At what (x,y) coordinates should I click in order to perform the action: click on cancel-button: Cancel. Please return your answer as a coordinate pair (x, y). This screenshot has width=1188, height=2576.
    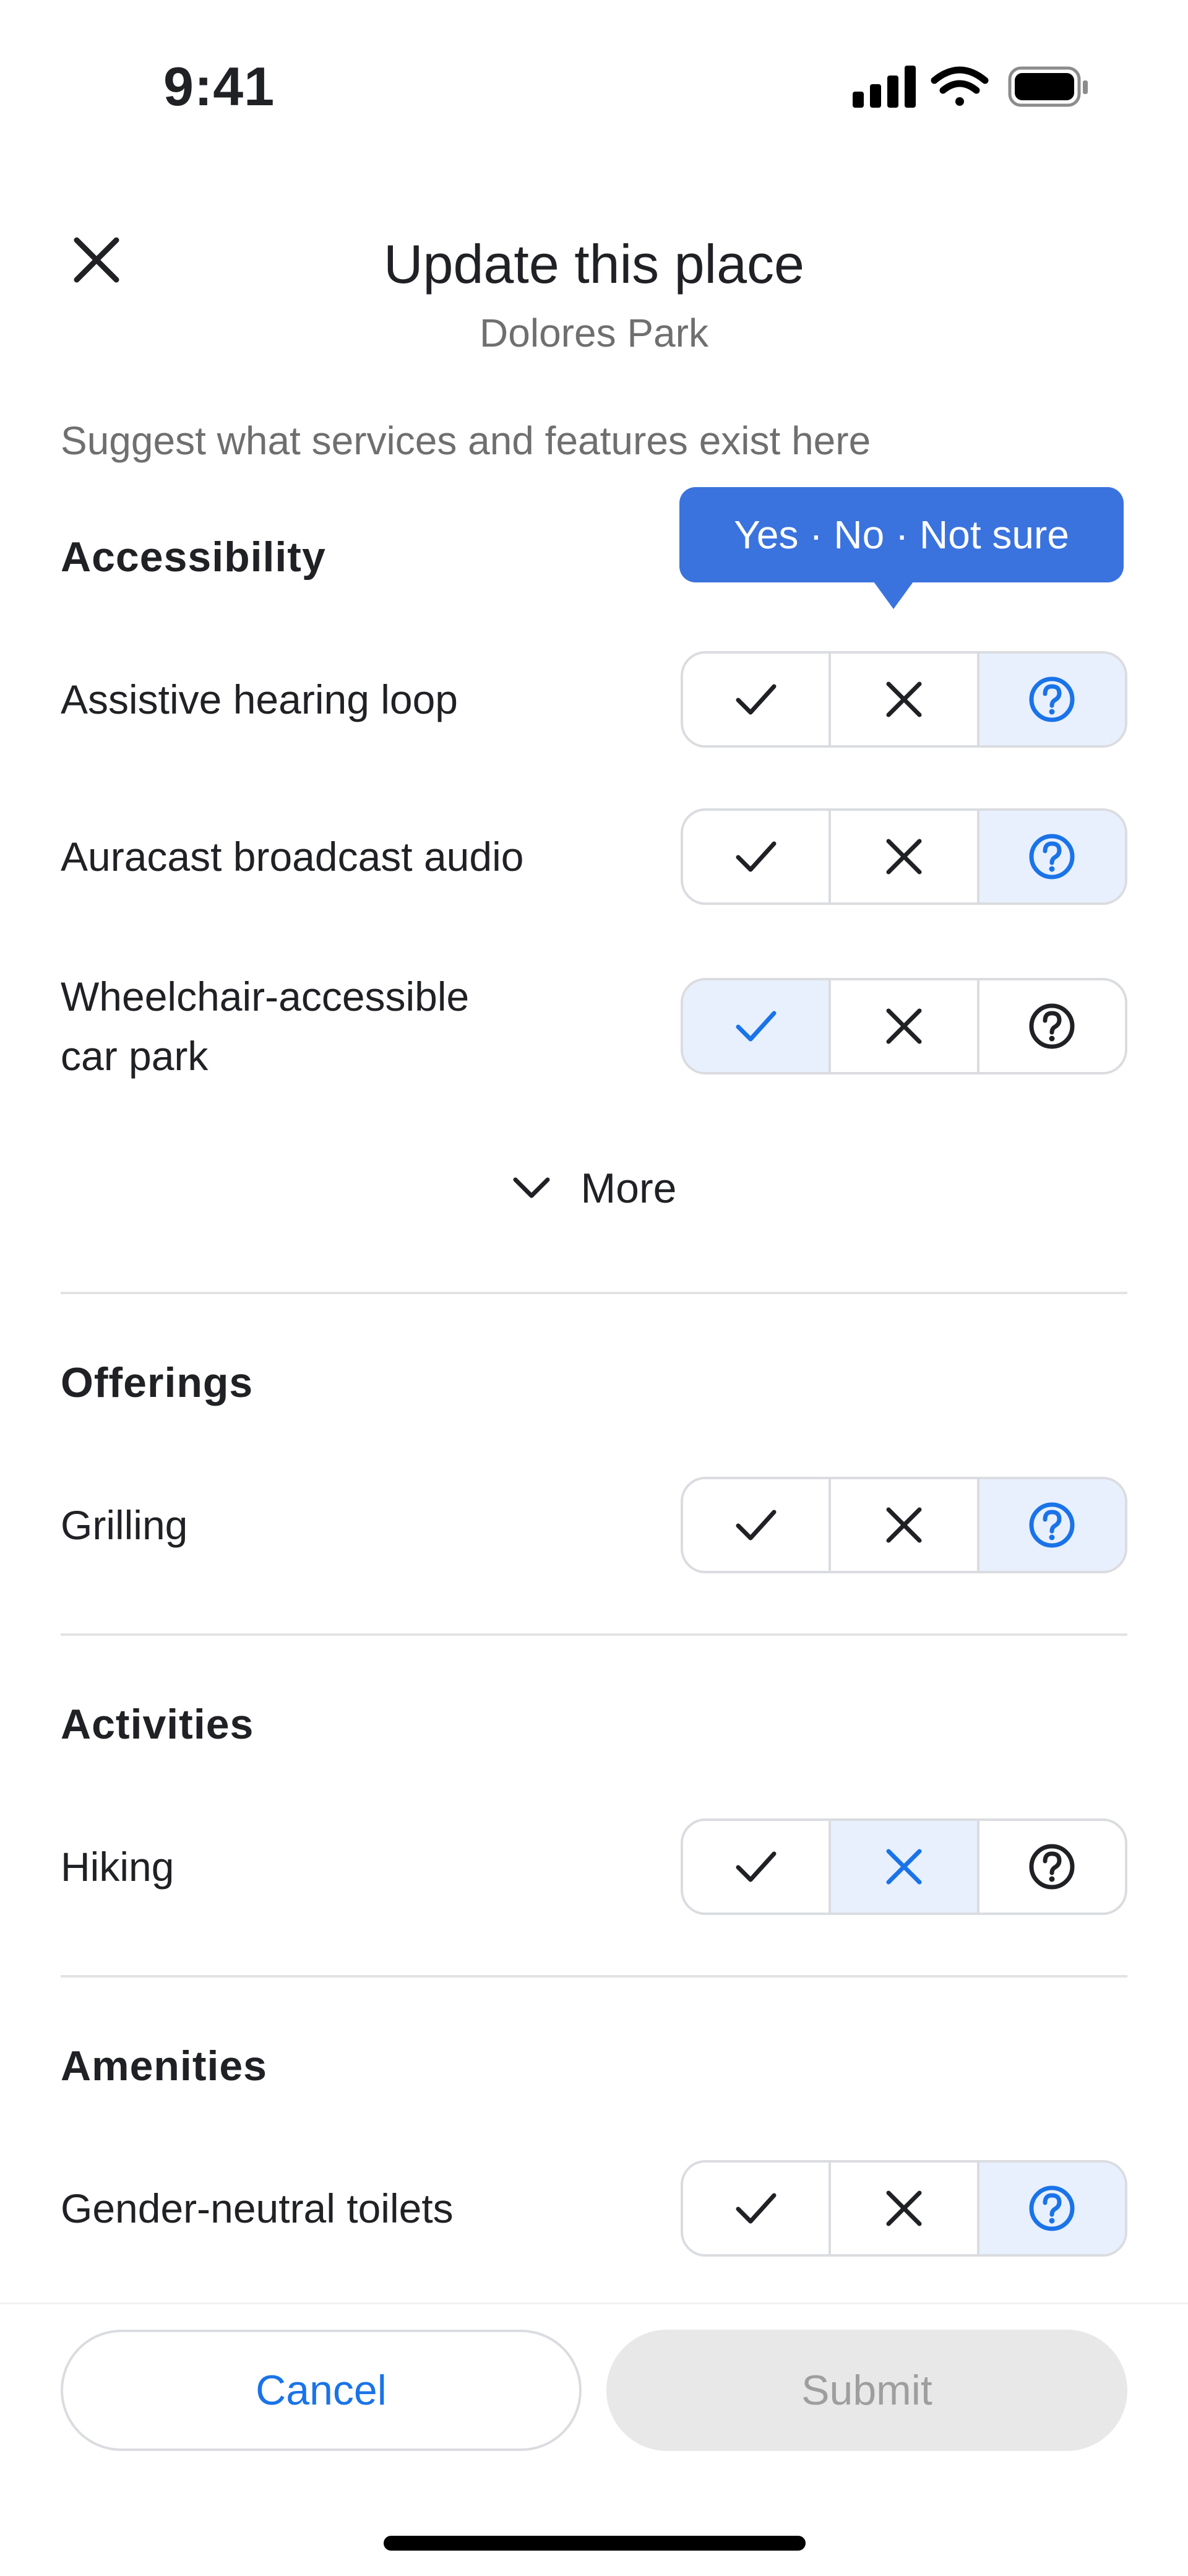
    Looking at the image, I should click on (321, 2390).